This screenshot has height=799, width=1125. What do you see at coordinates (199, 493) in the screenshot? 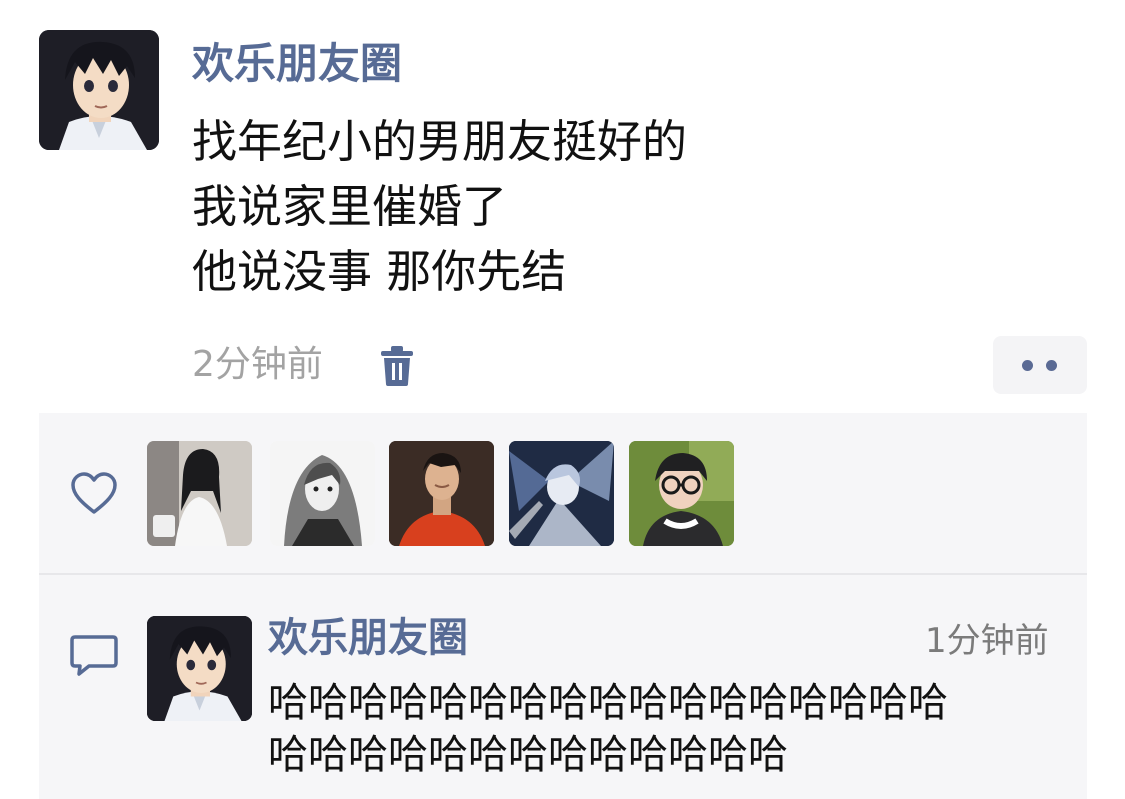
I see `avatar-girl-white-dress` at bounding box center [199, 493].